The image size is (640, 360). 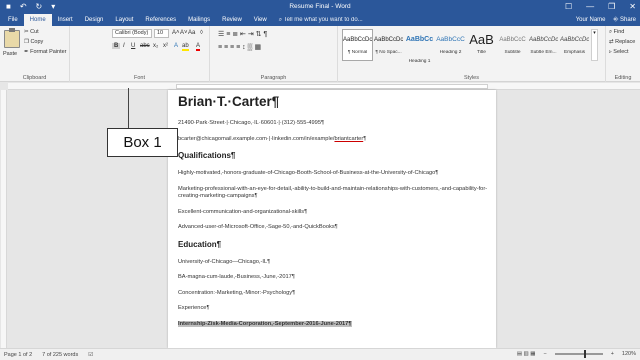 I want to click on share-button: ⎆ Share, so click(x=625, y=20).